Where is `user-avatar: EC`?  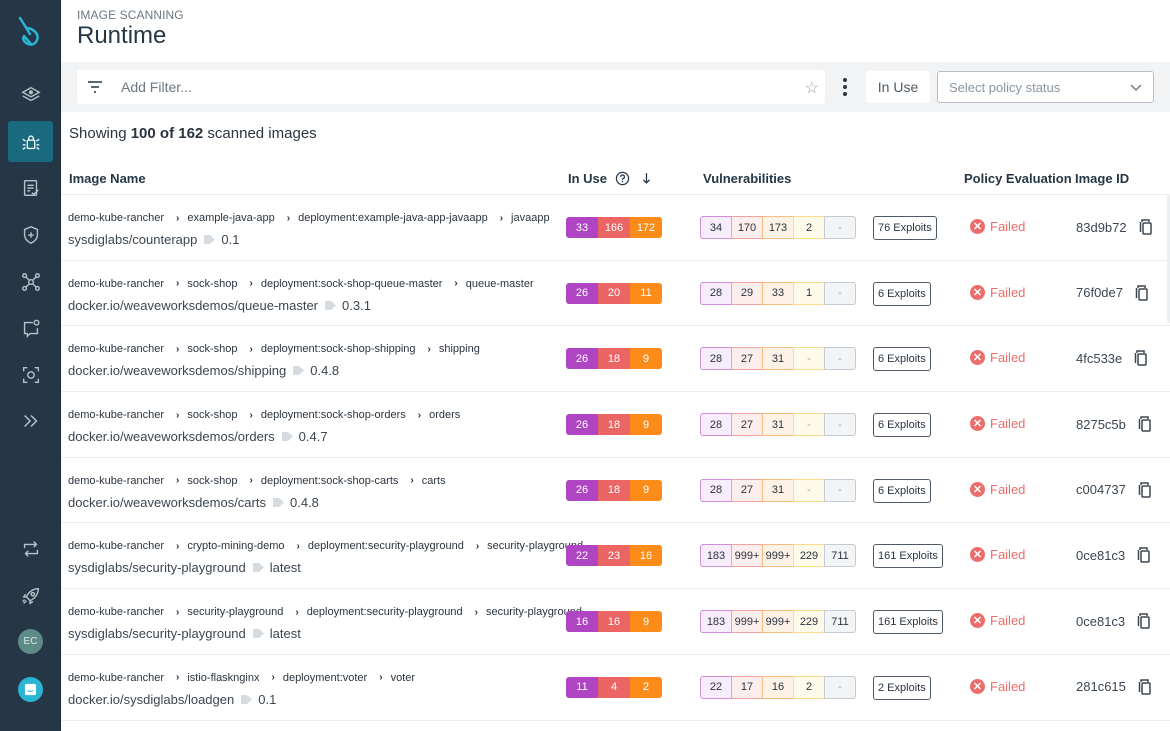
user-avatar: EC is located at coordinates (30, 641).